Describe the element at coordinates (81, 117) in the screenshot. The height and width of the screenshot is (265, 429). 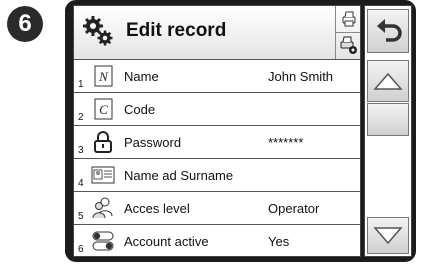
I see `row-number: 2` at that location.